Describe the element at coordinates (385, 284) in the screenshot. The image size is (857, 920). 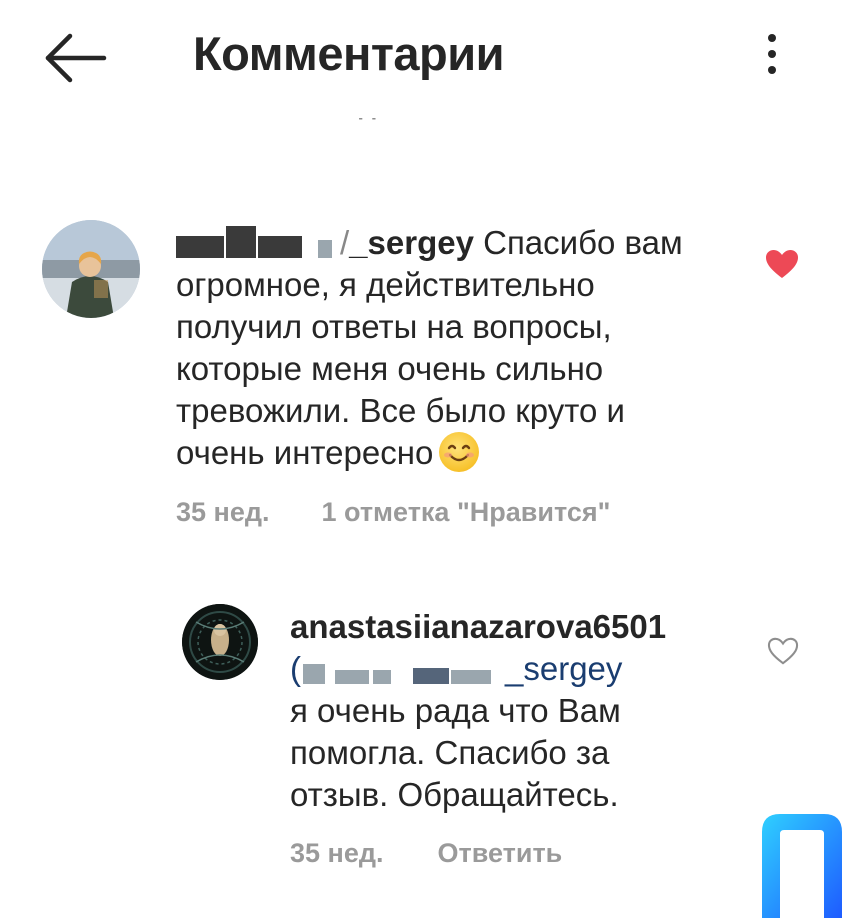
I see `comment-text-line: огромное, я действительно` at that location.